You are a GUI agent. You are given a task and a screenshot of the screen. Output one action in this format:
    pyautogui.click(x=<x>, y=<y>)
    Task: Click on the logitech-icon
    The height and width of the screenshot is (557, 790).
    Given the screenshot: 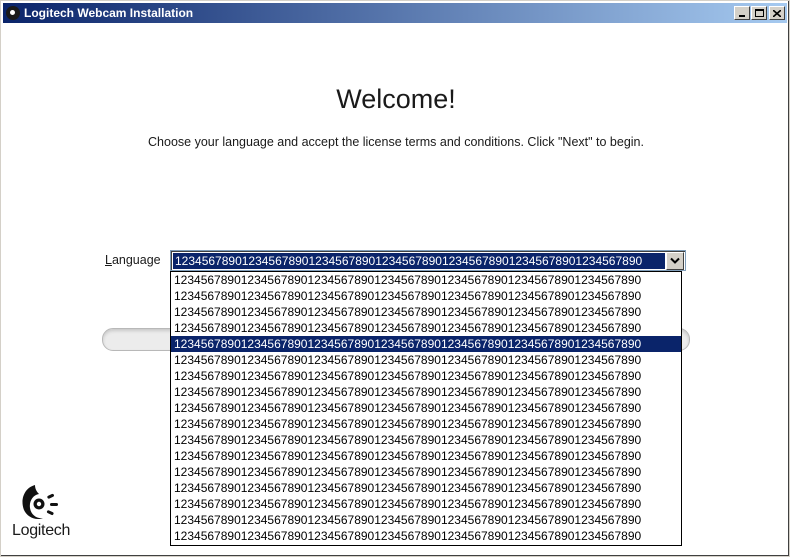 What is the action you would take?
    pyautogui.click(x=13, y=13)
    